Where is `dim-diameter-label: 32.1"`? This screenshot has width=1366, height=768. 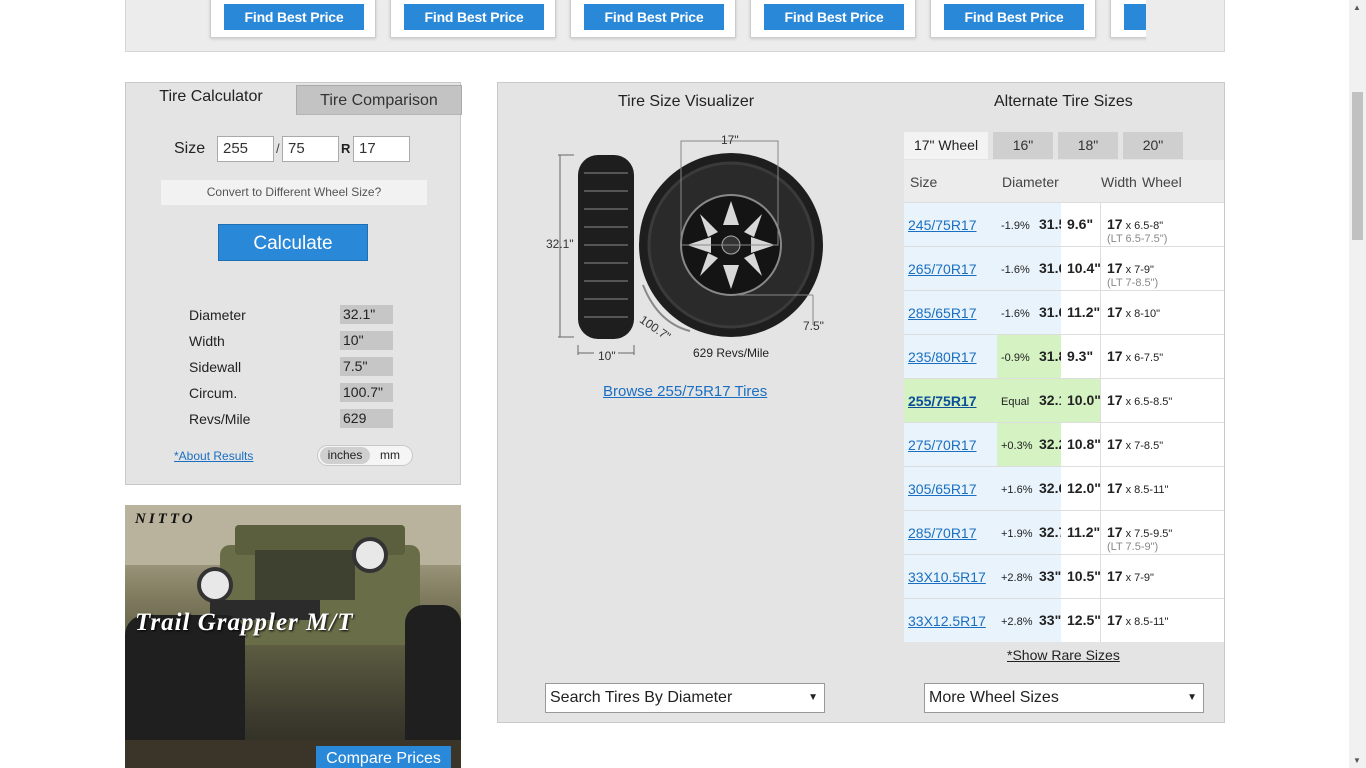
dim-diameter-label: 32.1" is located at coordinates (560, 244).